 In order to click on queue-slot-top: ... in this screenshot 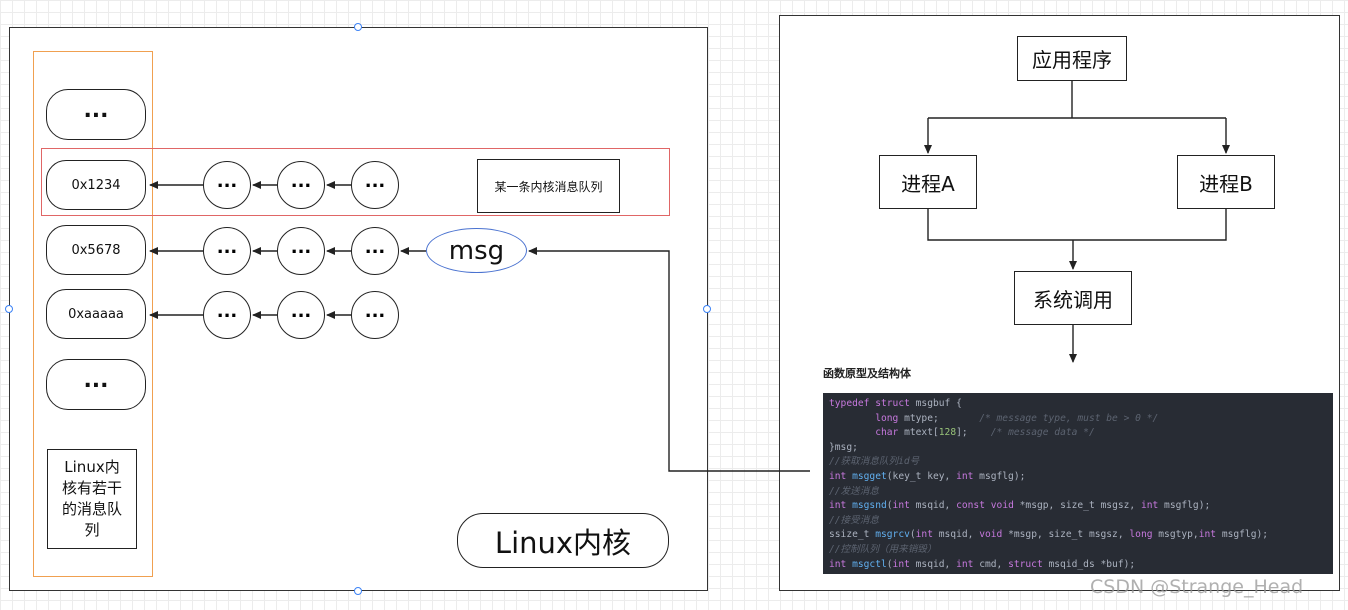, I will do `click(96, 114)`.